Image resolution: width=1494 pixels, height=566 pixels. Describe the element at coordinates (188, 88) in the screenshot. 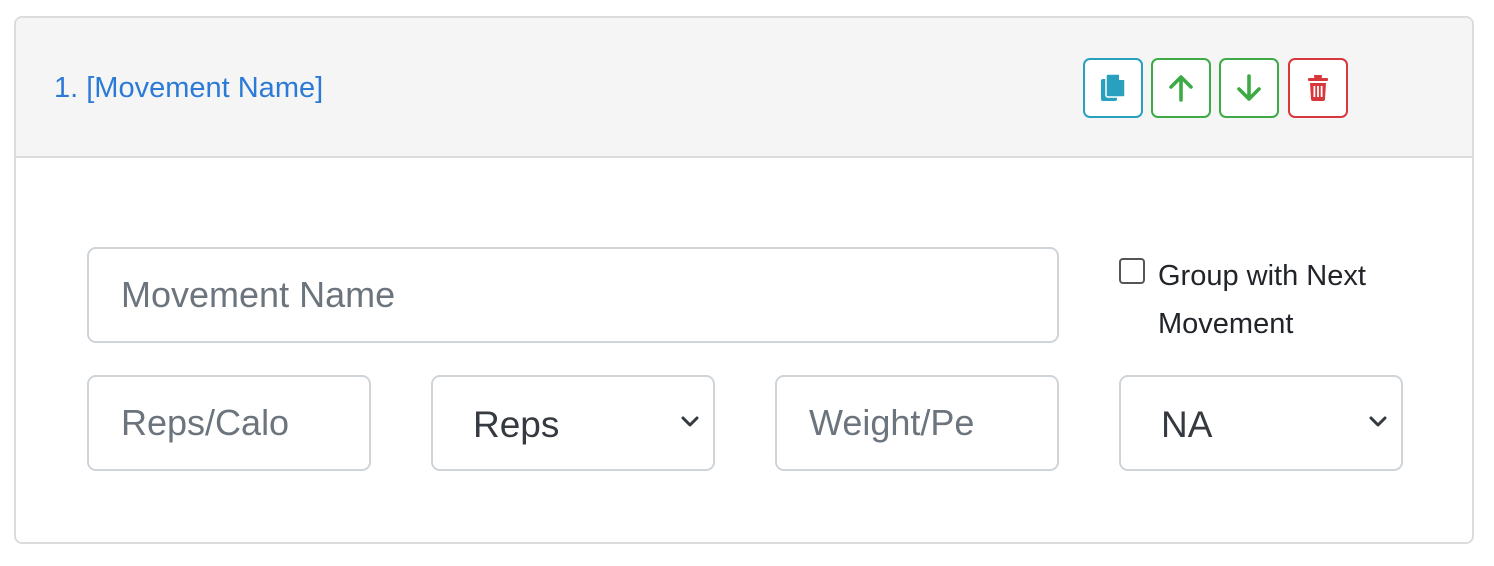

I see `movement-title-link: 1. [Movement Name]` at that location.